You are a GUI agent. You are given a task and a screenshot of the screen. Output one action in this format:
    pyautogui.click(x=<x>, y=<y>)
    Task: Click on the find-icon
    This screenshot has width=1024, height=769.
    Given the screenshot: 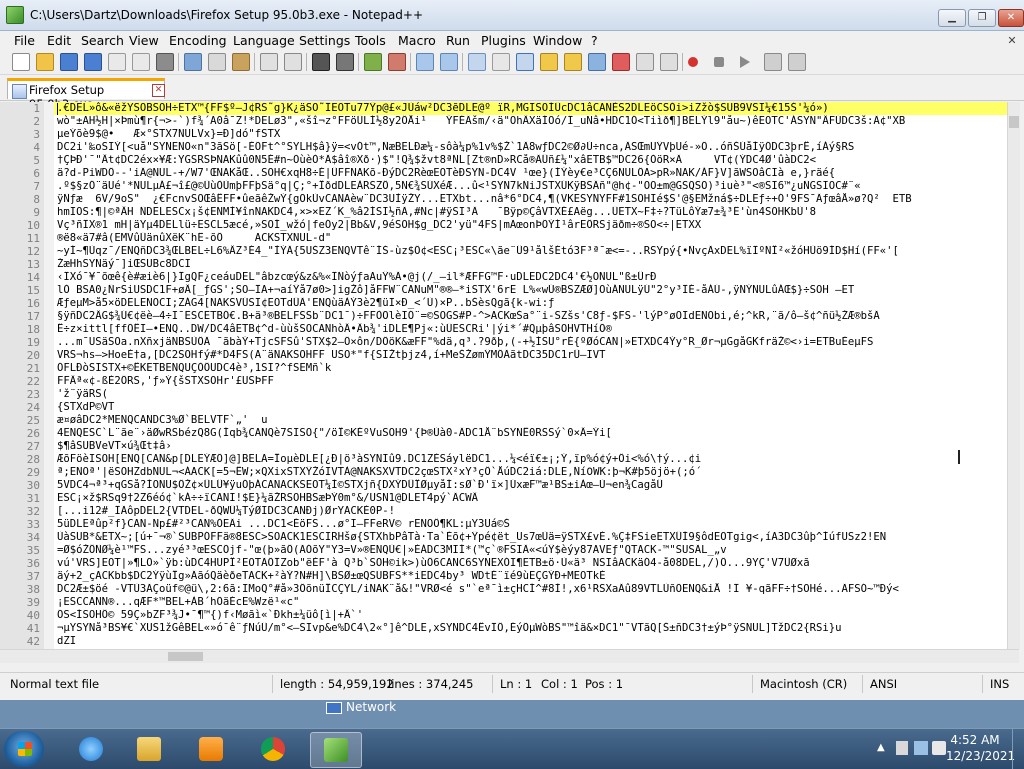 What is the action you would take?
    pyautogui.click(x=321, y=62)
    